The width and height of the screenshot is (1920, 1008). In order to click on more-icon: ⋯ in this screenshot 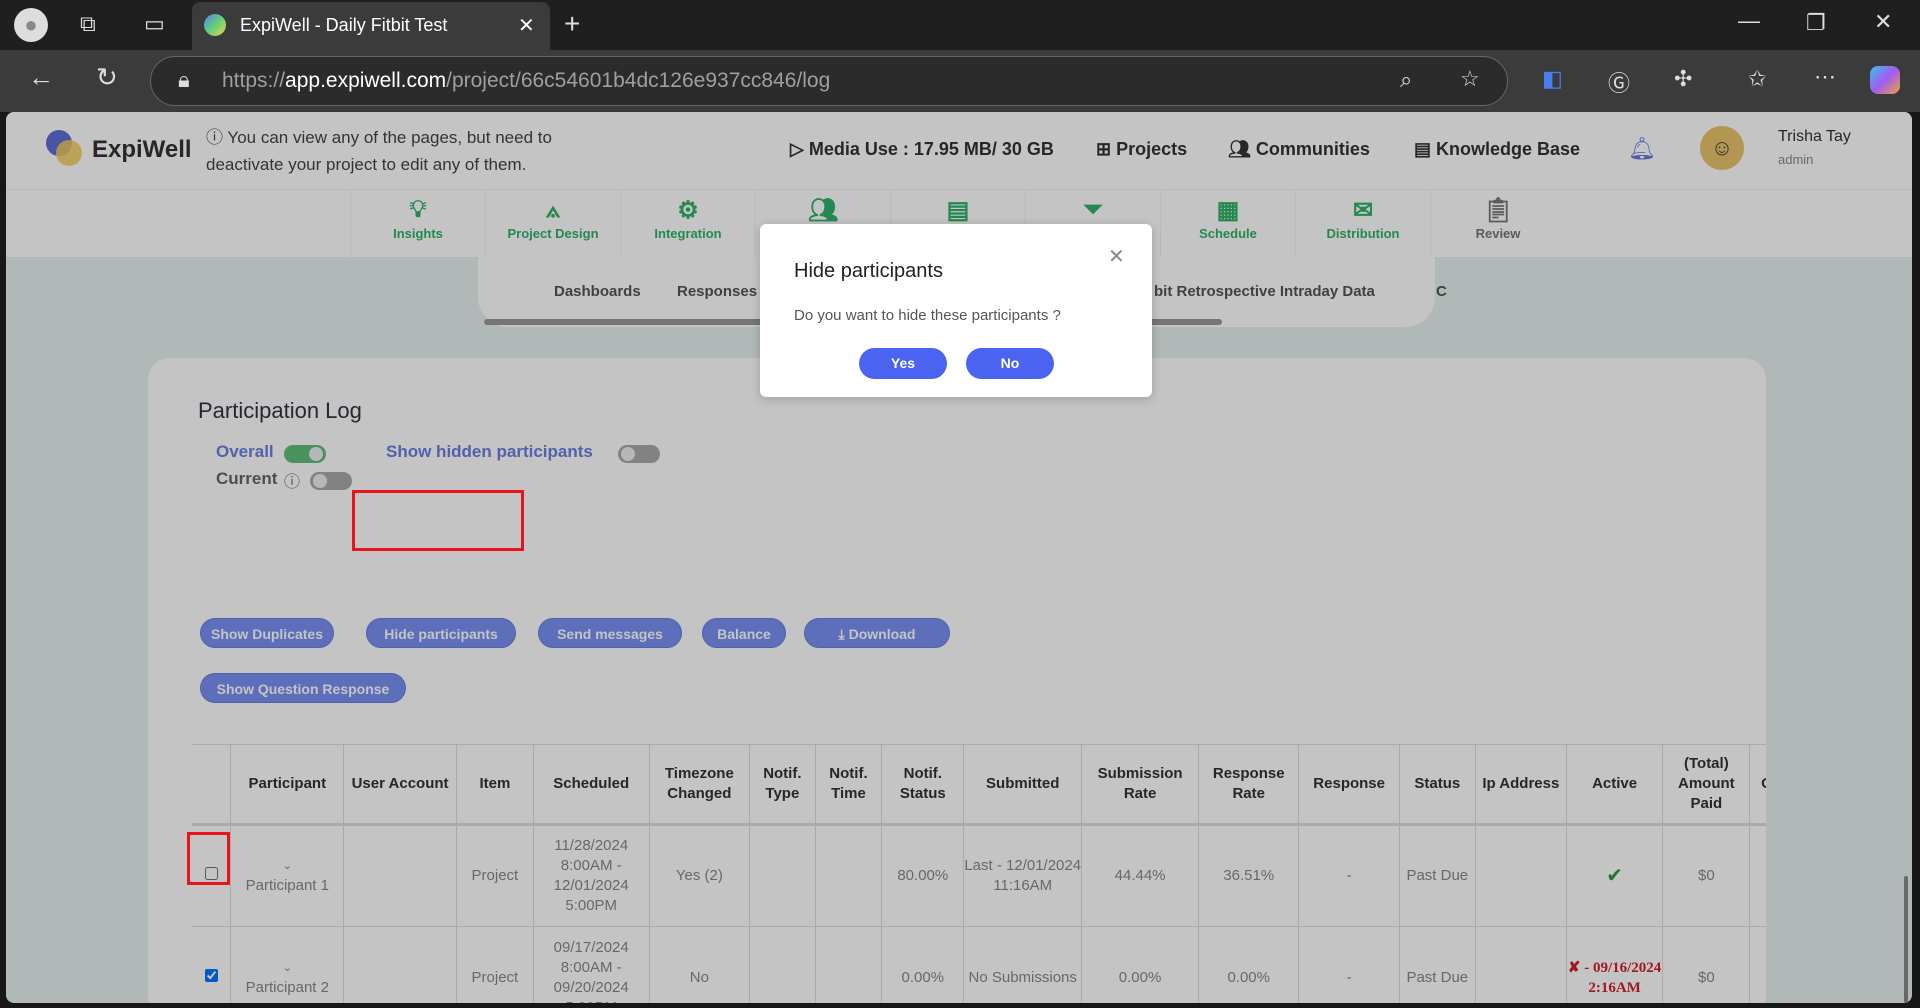, I will do `click(1825, 77)`.